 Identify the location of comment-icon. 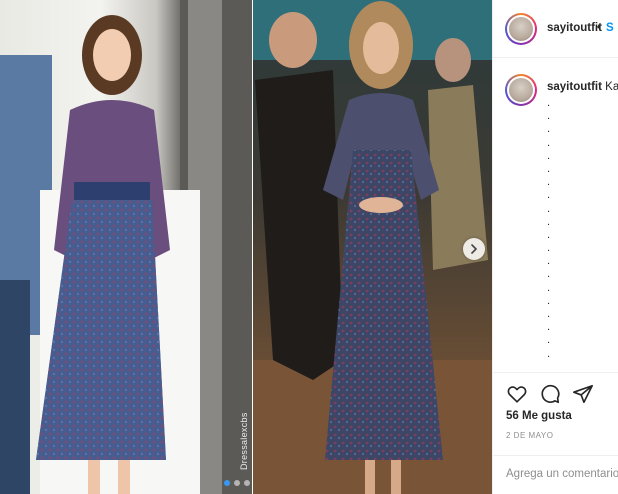
(550, 394).